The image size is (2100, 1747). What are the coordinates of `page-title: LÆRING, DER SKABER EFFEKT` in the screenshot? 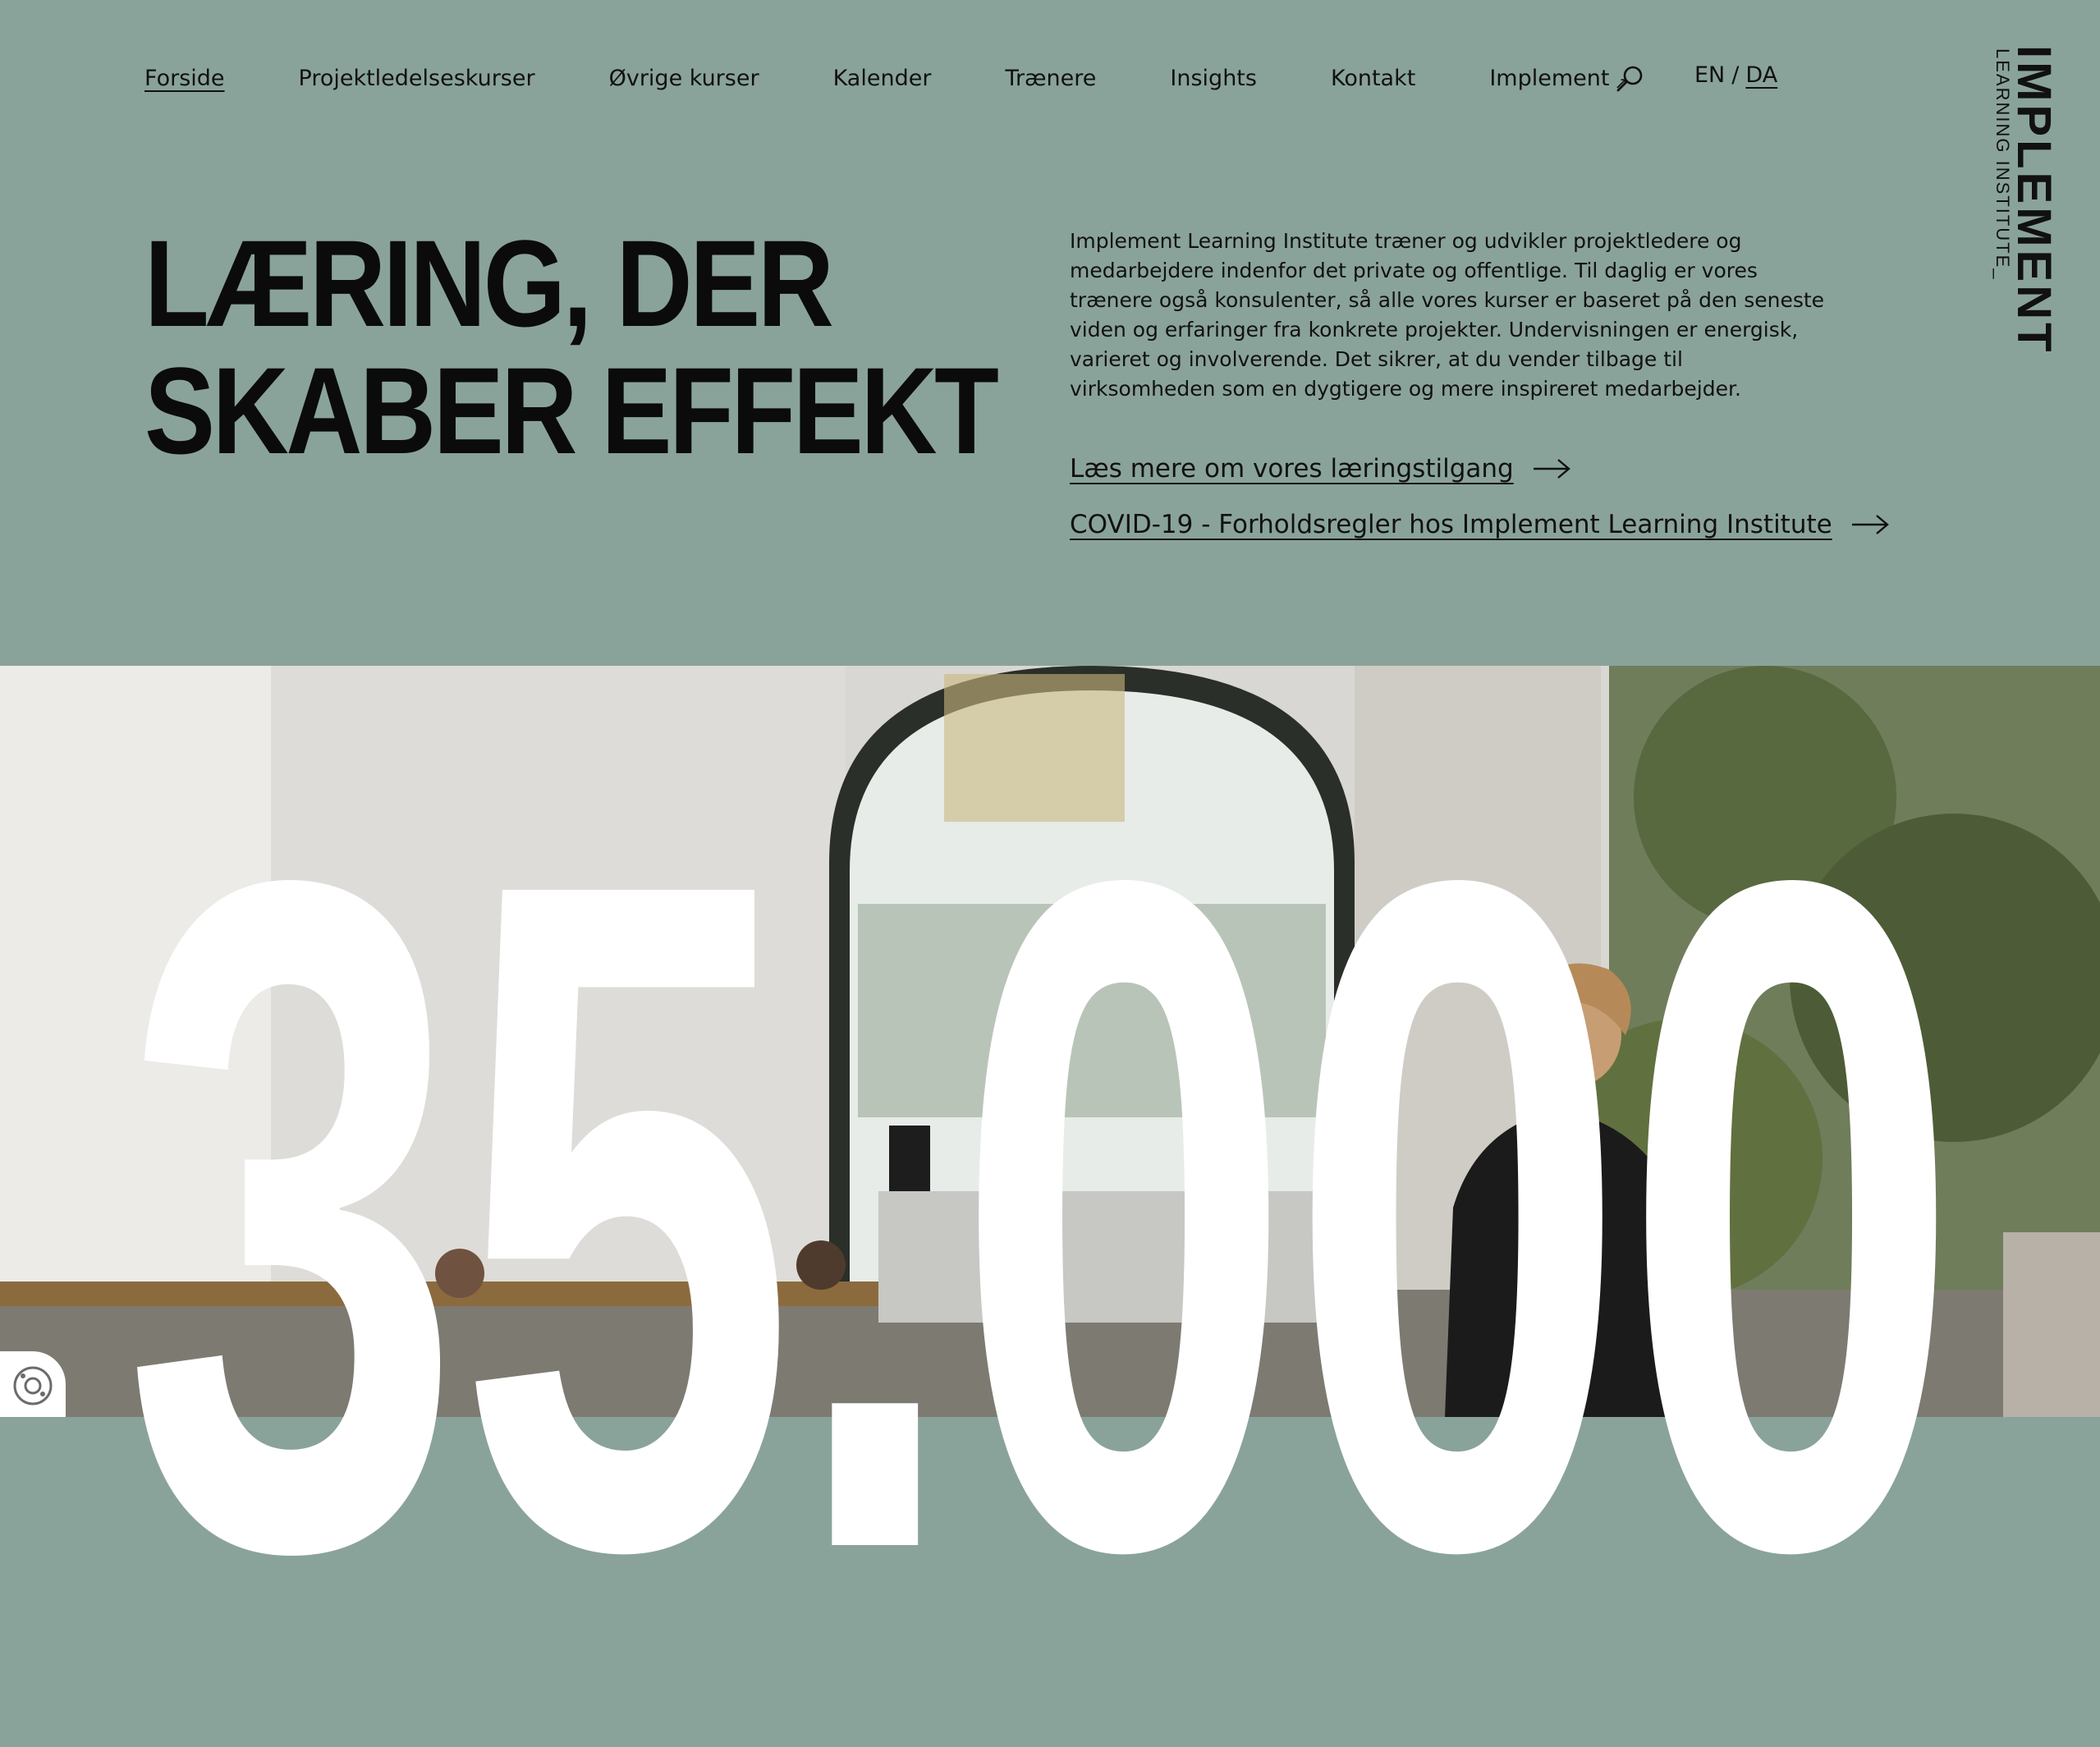 It's located at (571, 346).